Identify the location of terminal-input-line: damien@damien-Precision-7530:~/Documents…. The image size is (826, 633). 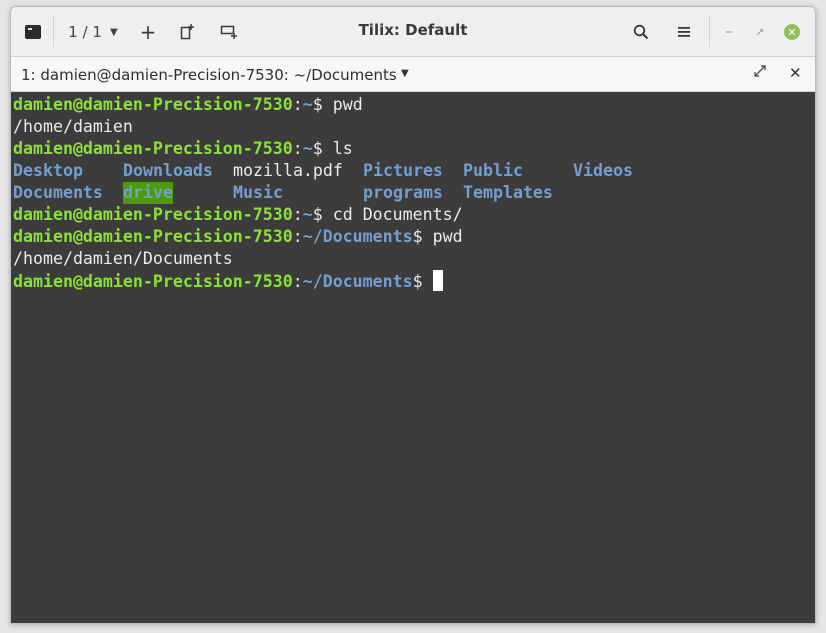
(228, 281).